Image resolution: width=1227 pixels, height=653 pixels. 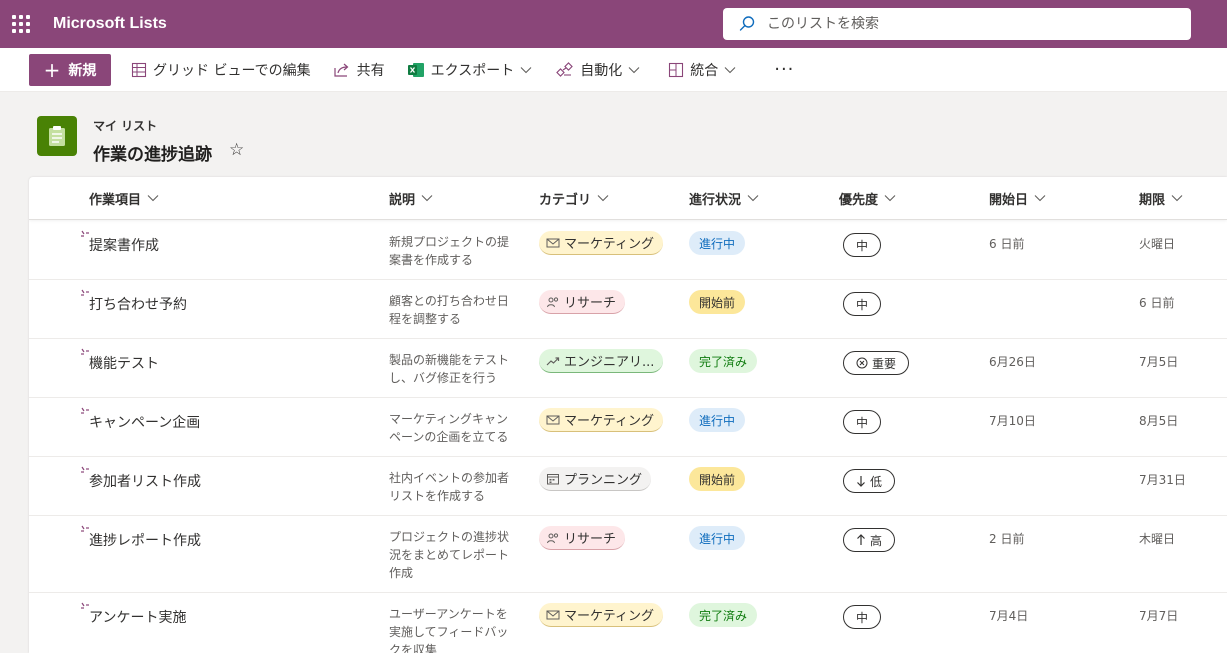 I want to click on due-date: 8月5日, so click(x=1159, y=421).